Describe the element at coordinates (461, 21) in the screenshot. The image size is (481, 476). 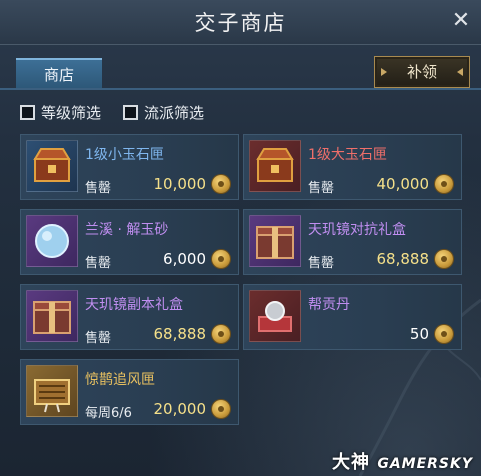
I see `close-icon: ✕` at that location.